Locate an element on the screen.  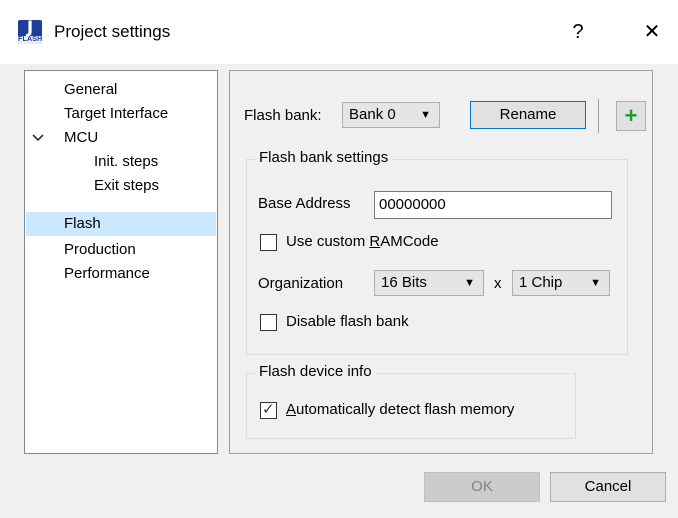
label-part: AMCode is located at coordinates (409, 241).